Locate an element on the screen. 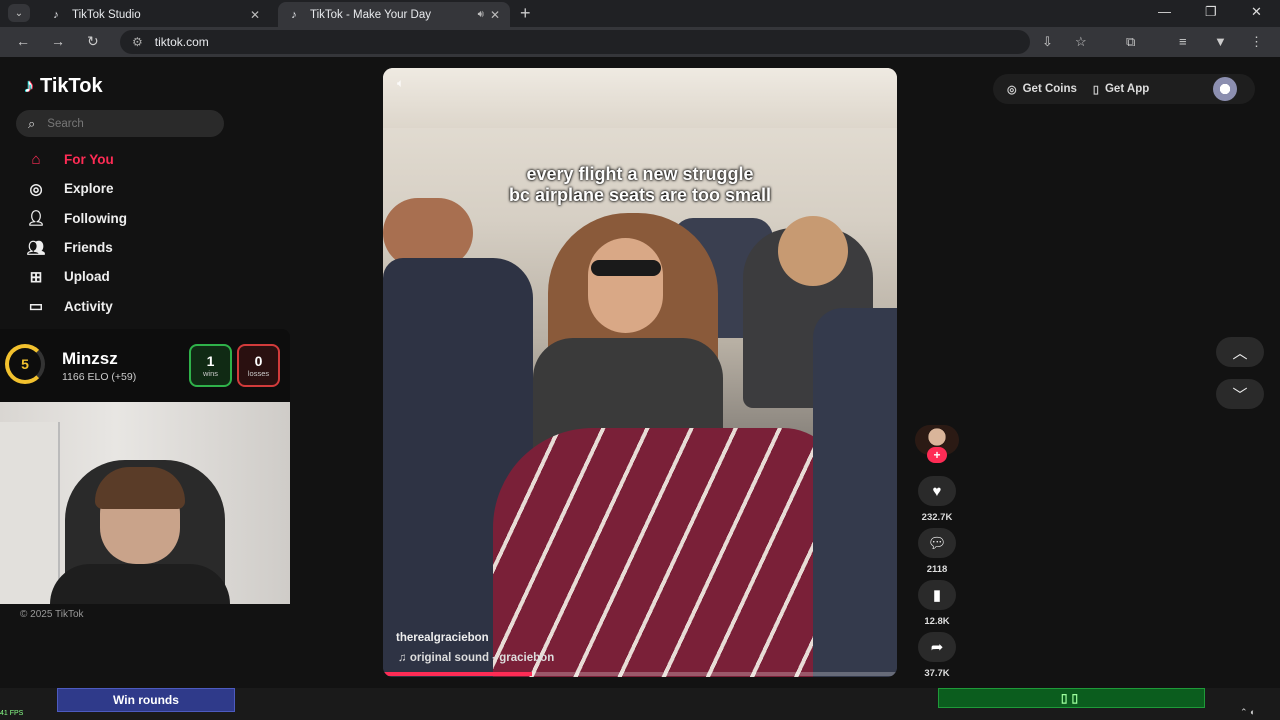 The image size is (1280, 720). sidebar-item-upload: ⊞ Upload is located at coordinates (75, 276).